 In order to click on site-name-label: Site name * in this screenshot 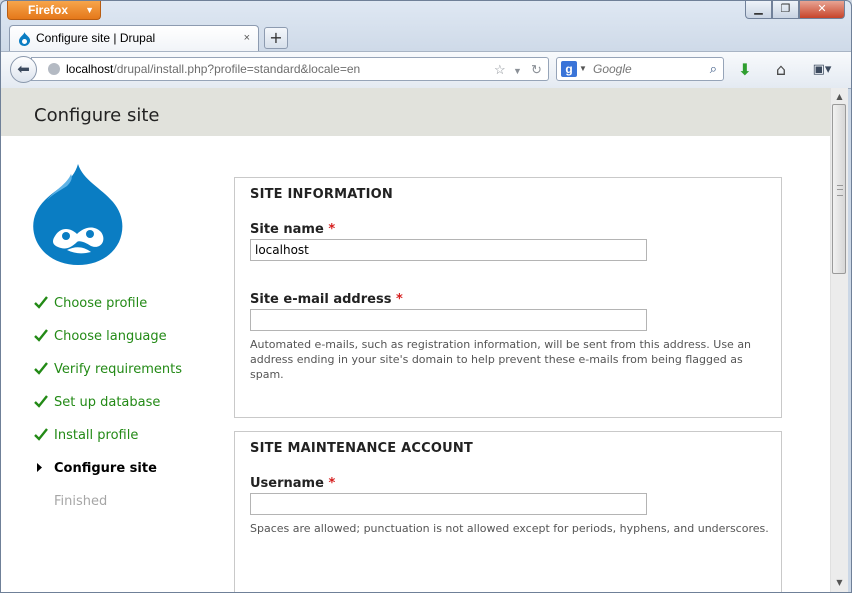, I will do `click(293, 229)`.